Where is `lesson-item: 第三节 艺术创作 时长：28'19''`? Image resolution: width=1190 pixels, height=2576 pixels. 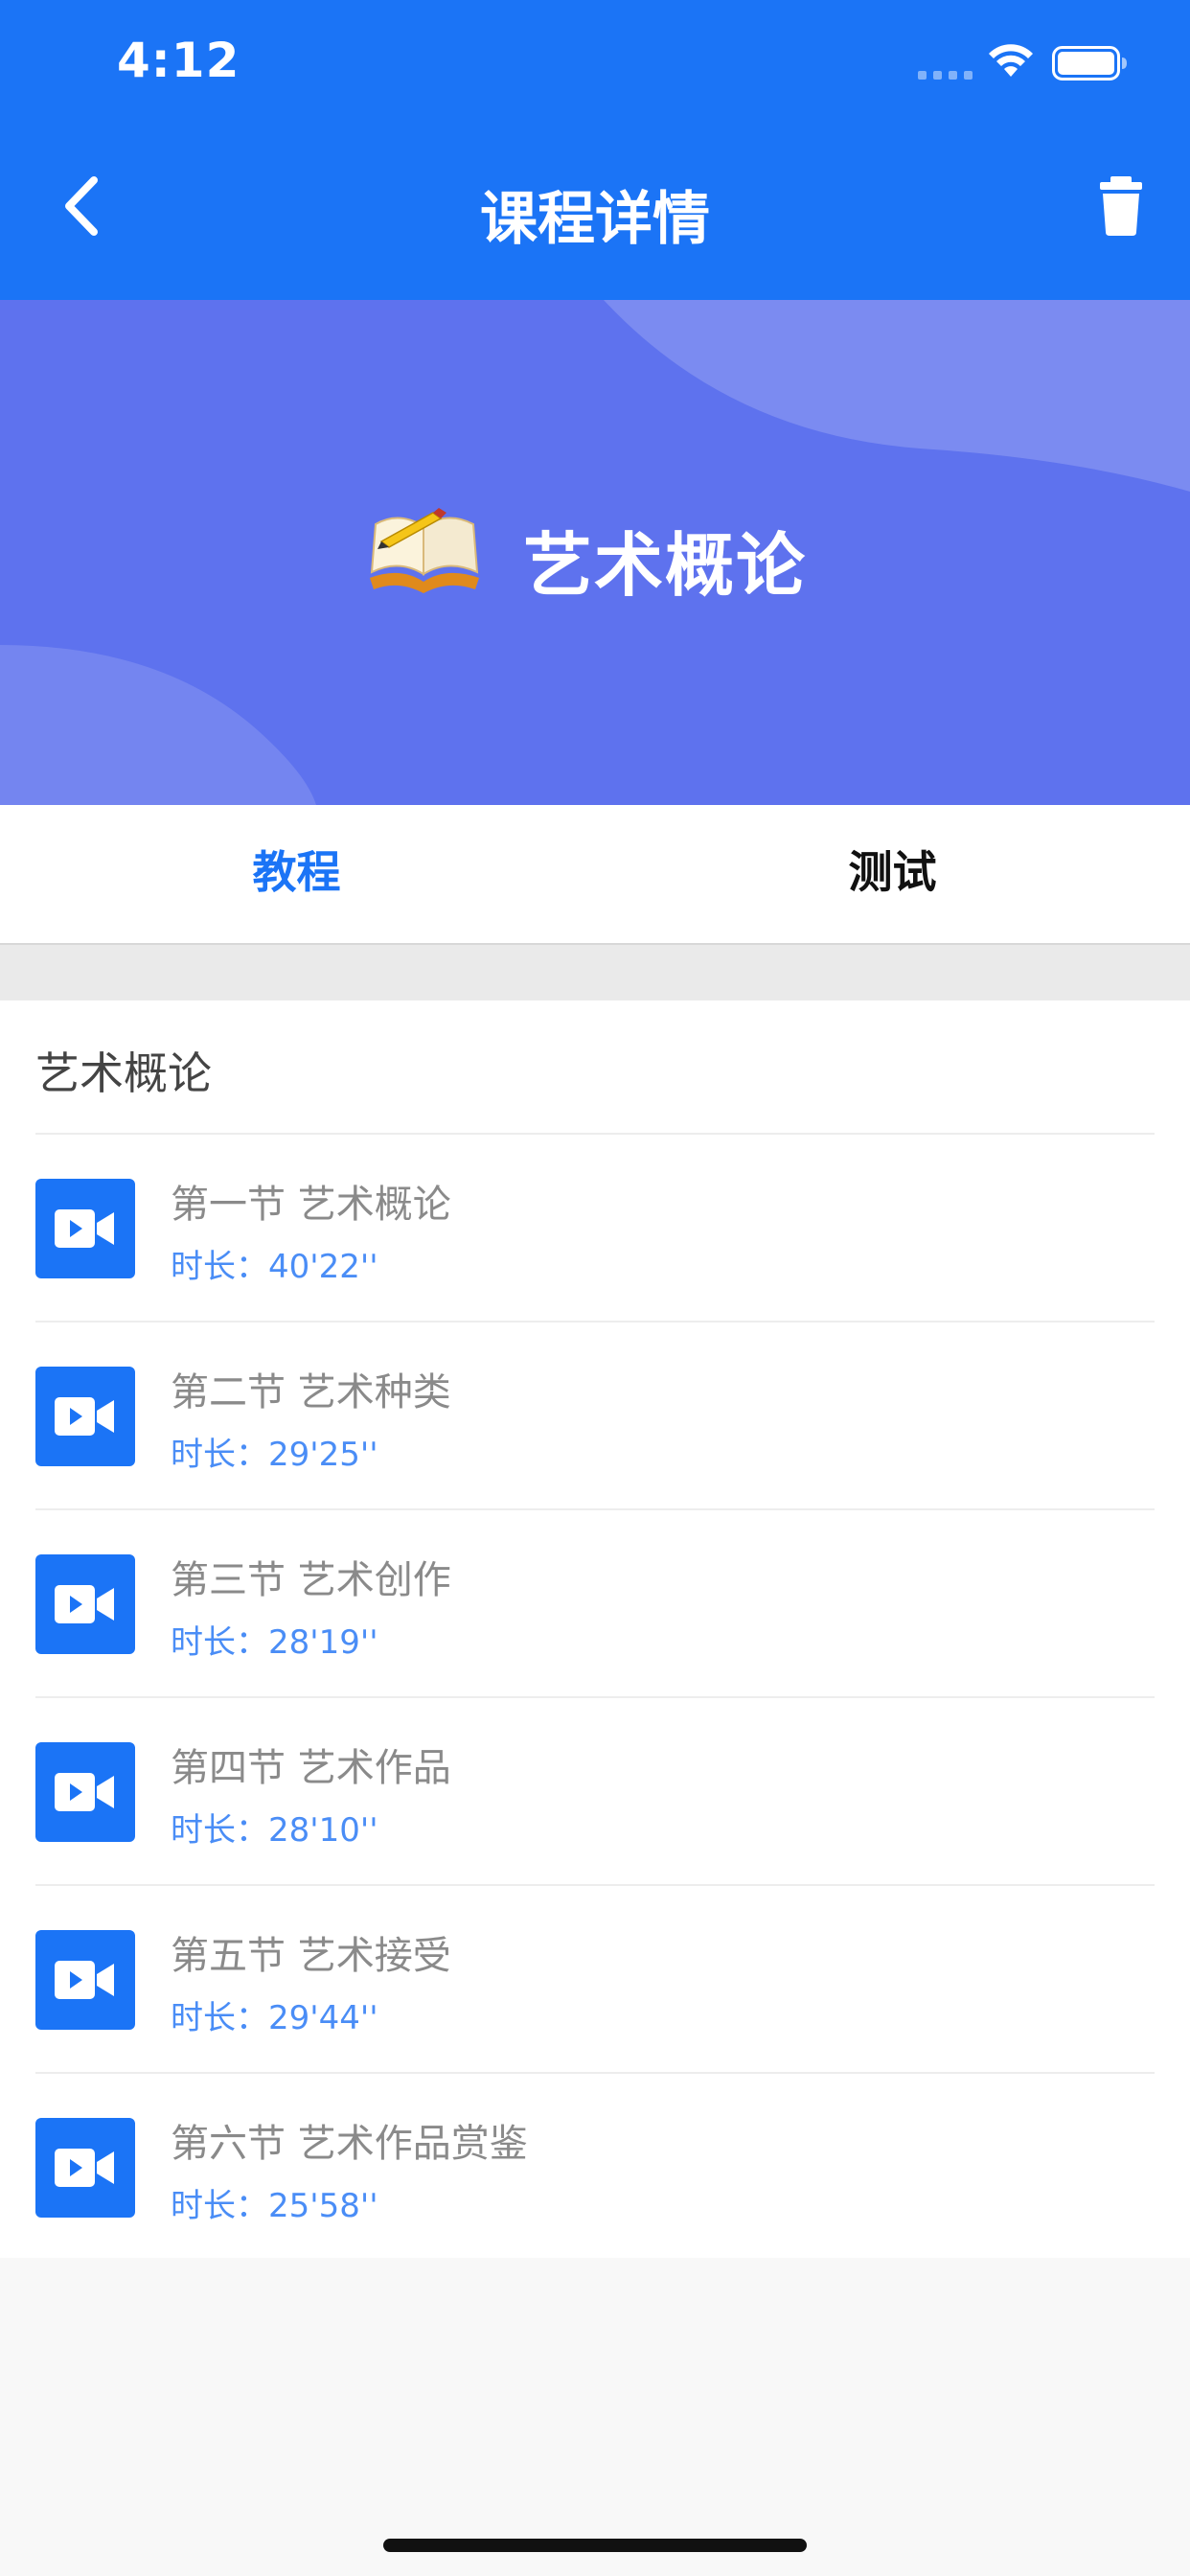
lesson-item: 第三节 艺术创作 时长：28'19'' is located at coordinates (595, 1604).